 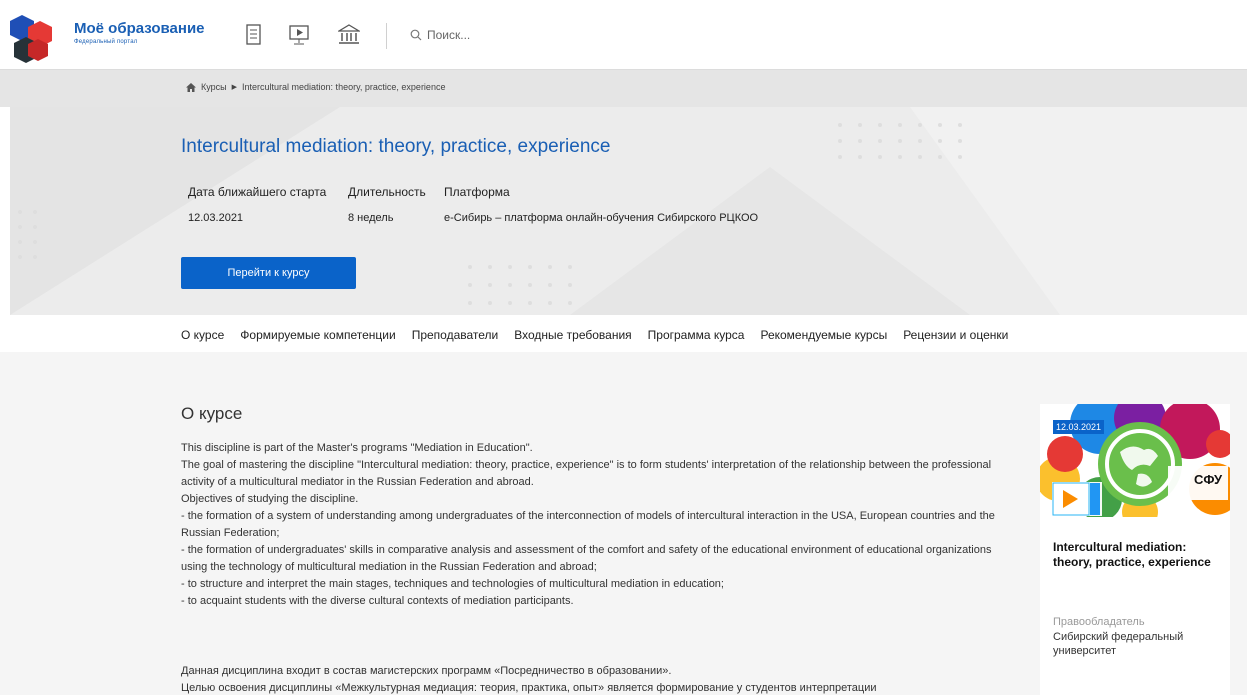 What do you see at coordinates (106, 42) in the screenshot?
I see `brand-subtitle: Федеральный портал` at bounding box center [106, 42].